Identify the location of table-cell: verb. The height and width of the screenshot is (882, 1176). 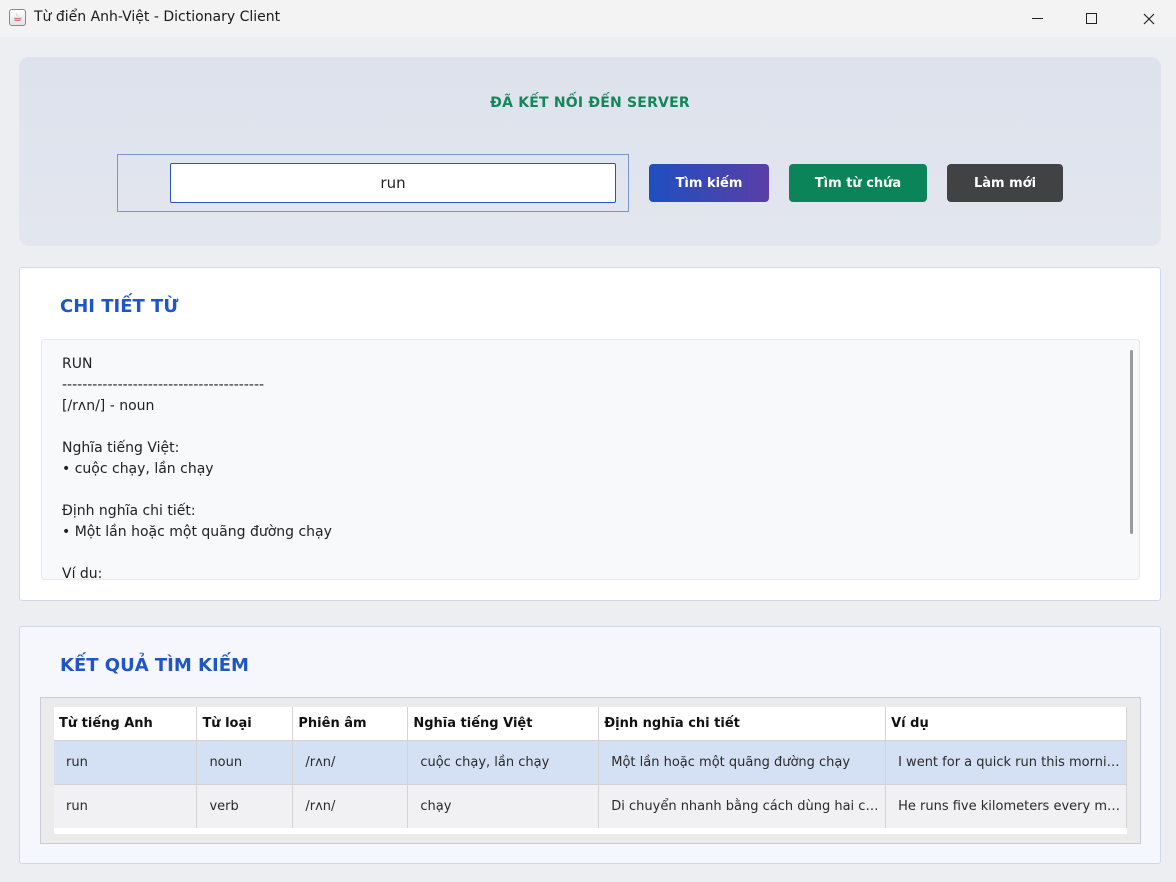
(245, 806).